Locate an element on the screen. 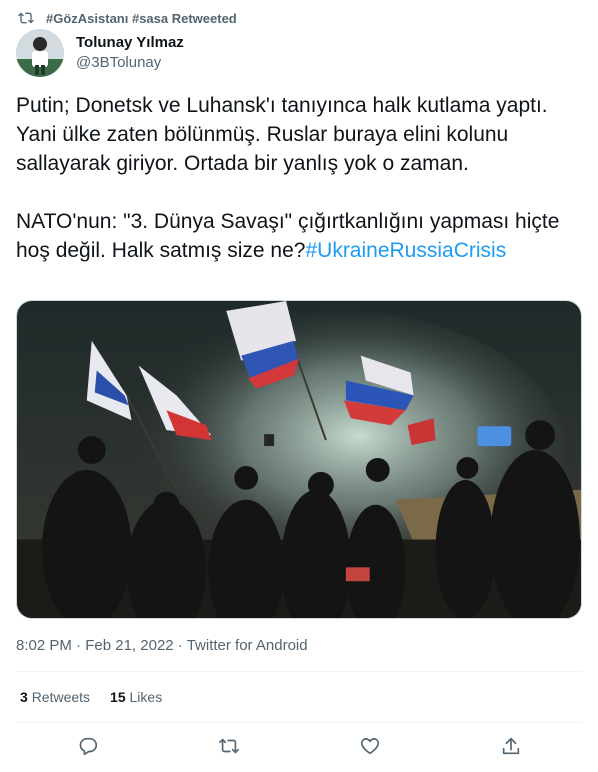  tweet-stats: 3 Retweets 15 Likes is located at coordinates (91, 697).